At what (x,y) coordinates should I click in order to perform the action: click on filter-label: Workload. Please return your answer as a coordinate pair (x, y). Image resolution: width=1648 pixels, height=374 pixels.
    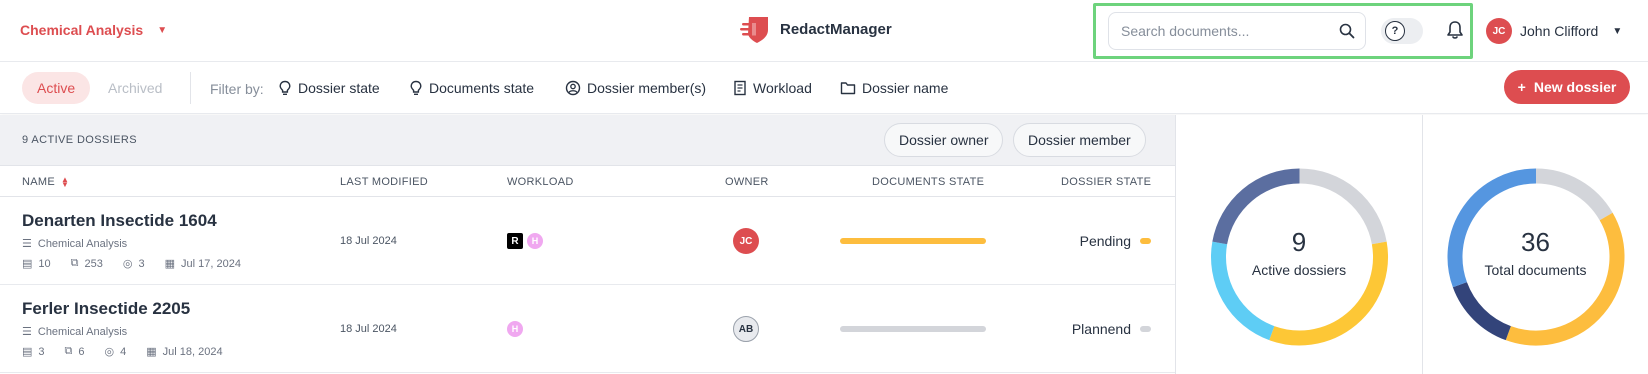
    Looking at the image, I should click on (782, 88).